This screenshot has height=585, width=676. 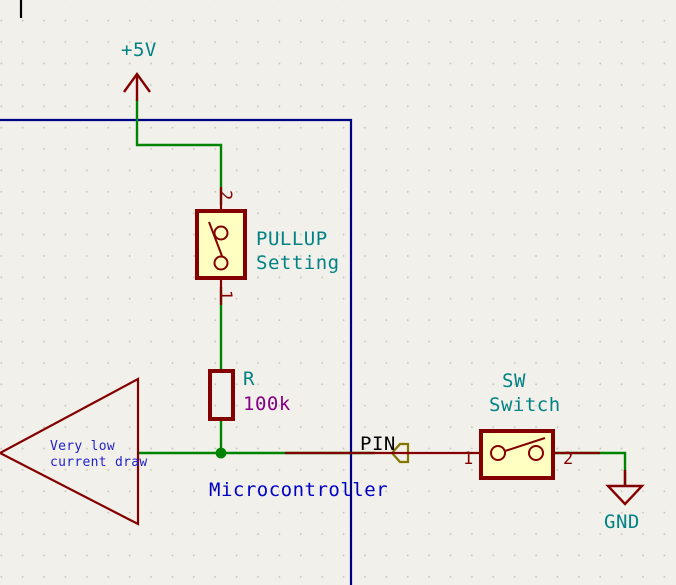 What do you see at coordinates (99, 462) in the screenshot?
I see `current-draw-note-line2: current draw` at bounding box center [99, 462].